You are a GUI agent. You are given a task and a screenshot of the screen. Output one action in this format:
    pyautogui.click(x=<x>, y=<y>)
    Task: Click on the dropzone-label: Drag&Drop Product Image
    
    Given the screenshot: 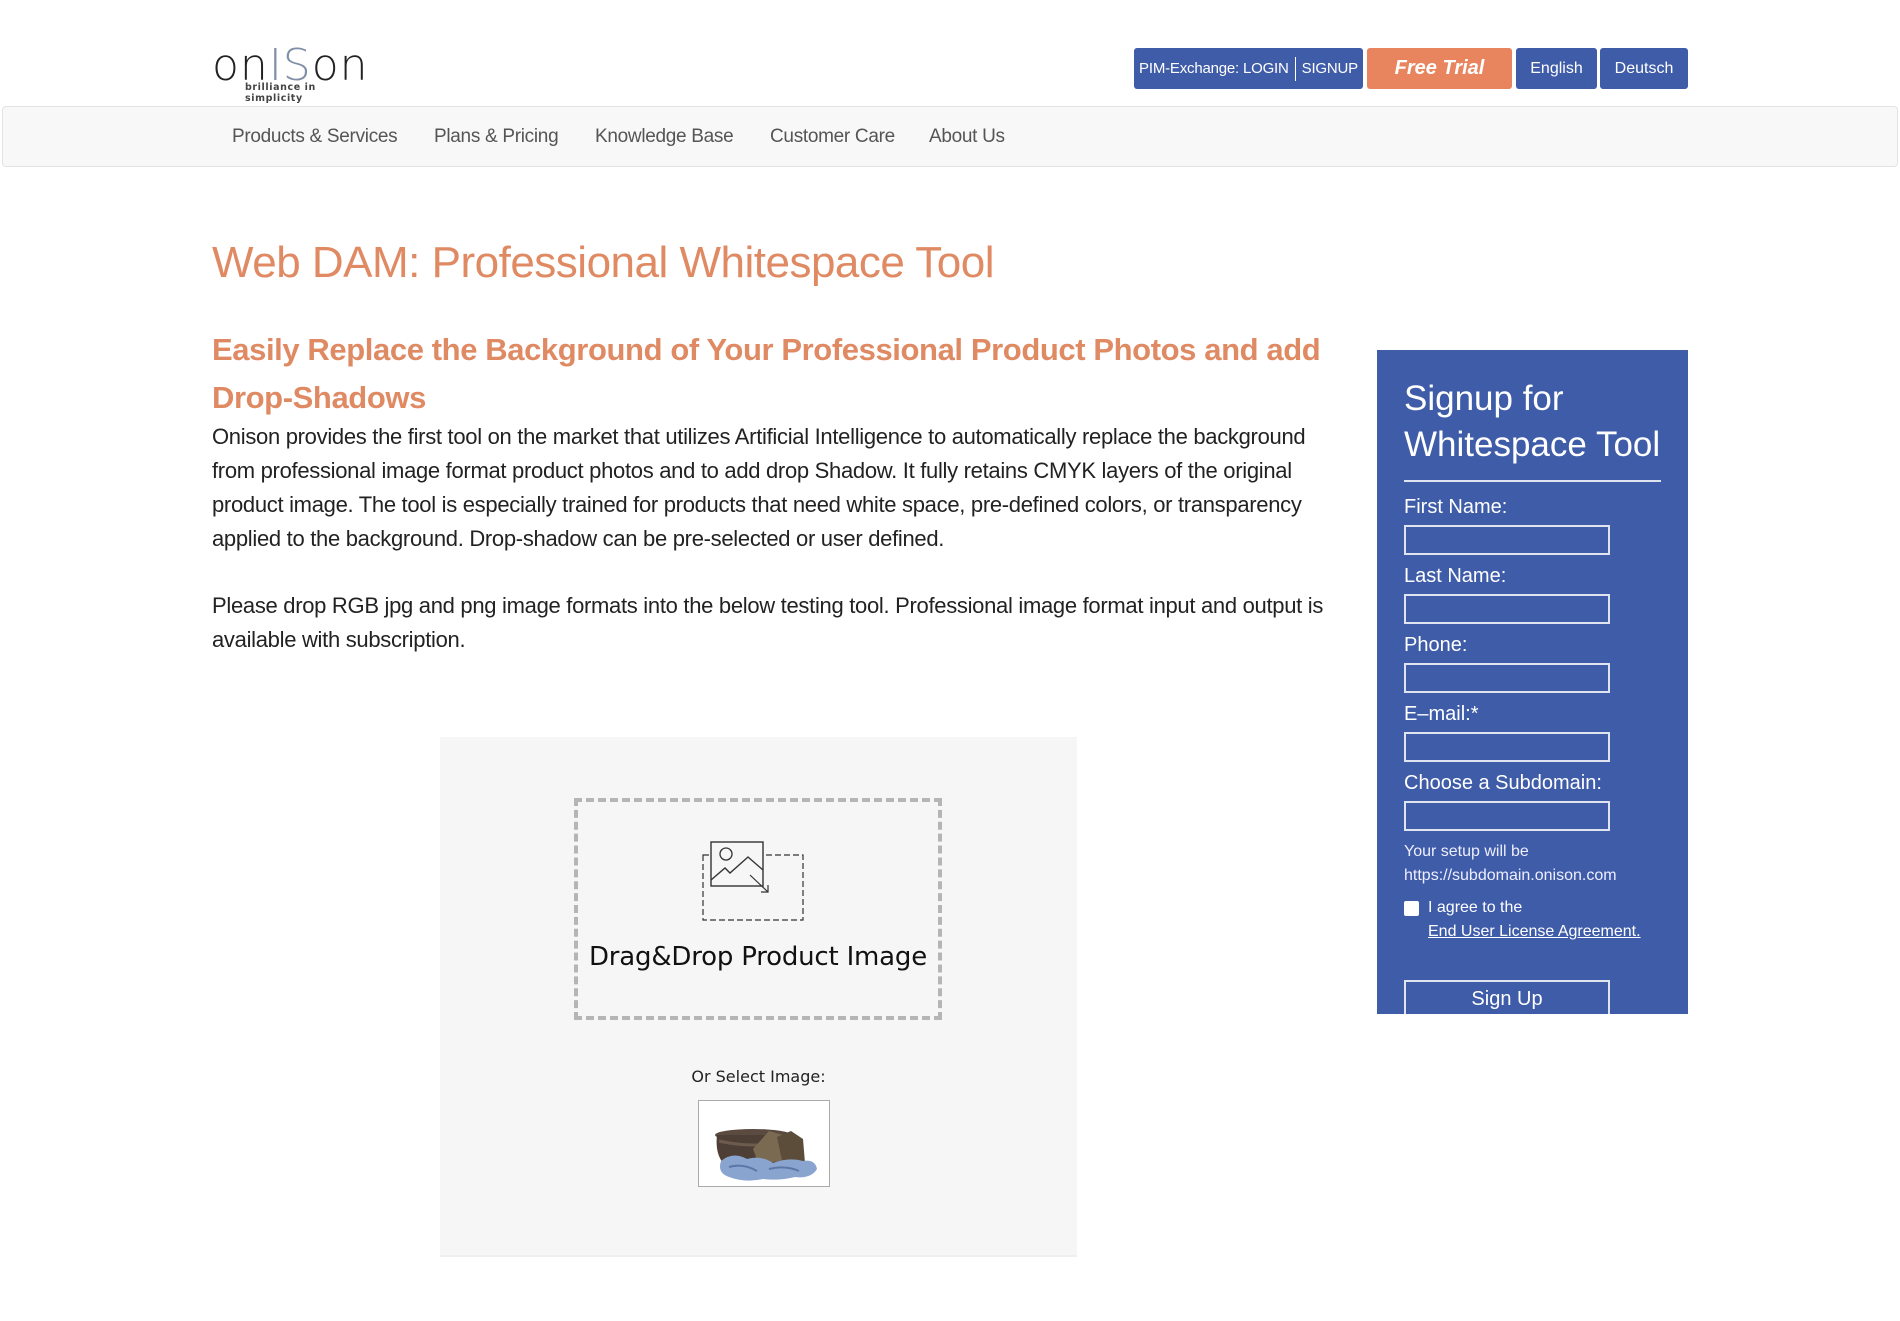 What is the action you would take?
    pyautogui.click(x=758, y=957)
    